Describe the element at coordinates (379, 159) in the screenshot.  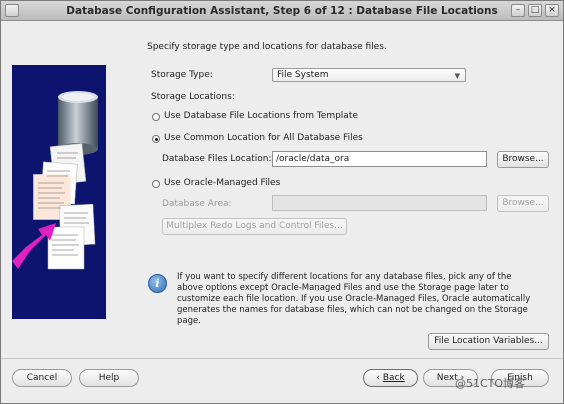
I see `db-files-location-input: /oracle/data_ora` at that location.